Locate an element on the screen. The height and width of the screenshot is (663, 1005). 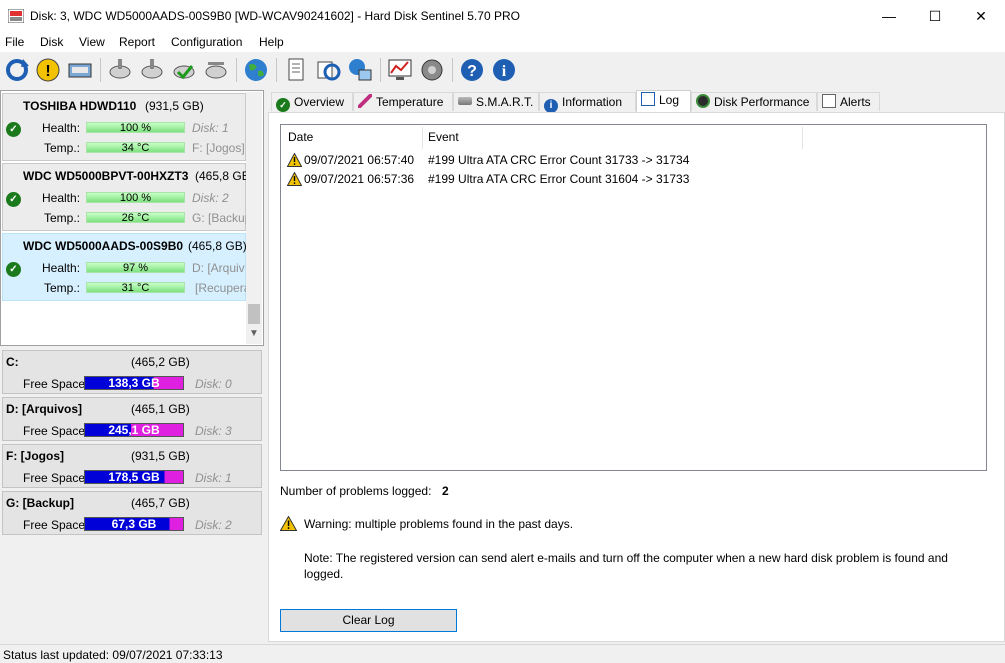
free-space-bar: 245,1 GB is located at coordinates (134, 430).